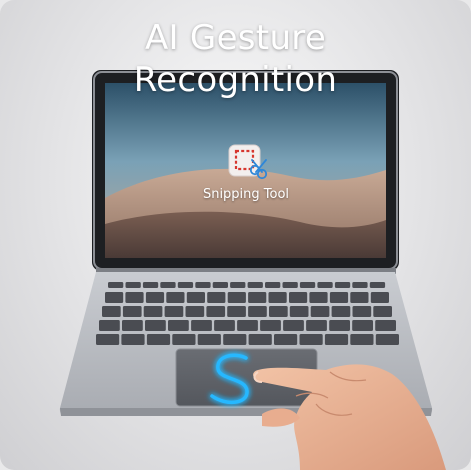 The height and width of the screenshot is (470, 471). What do you see at coordinates (246, 194) in the screenshot?
I see `snipping-tool-label: Snipping Tool` at bounding box center [246, 194].